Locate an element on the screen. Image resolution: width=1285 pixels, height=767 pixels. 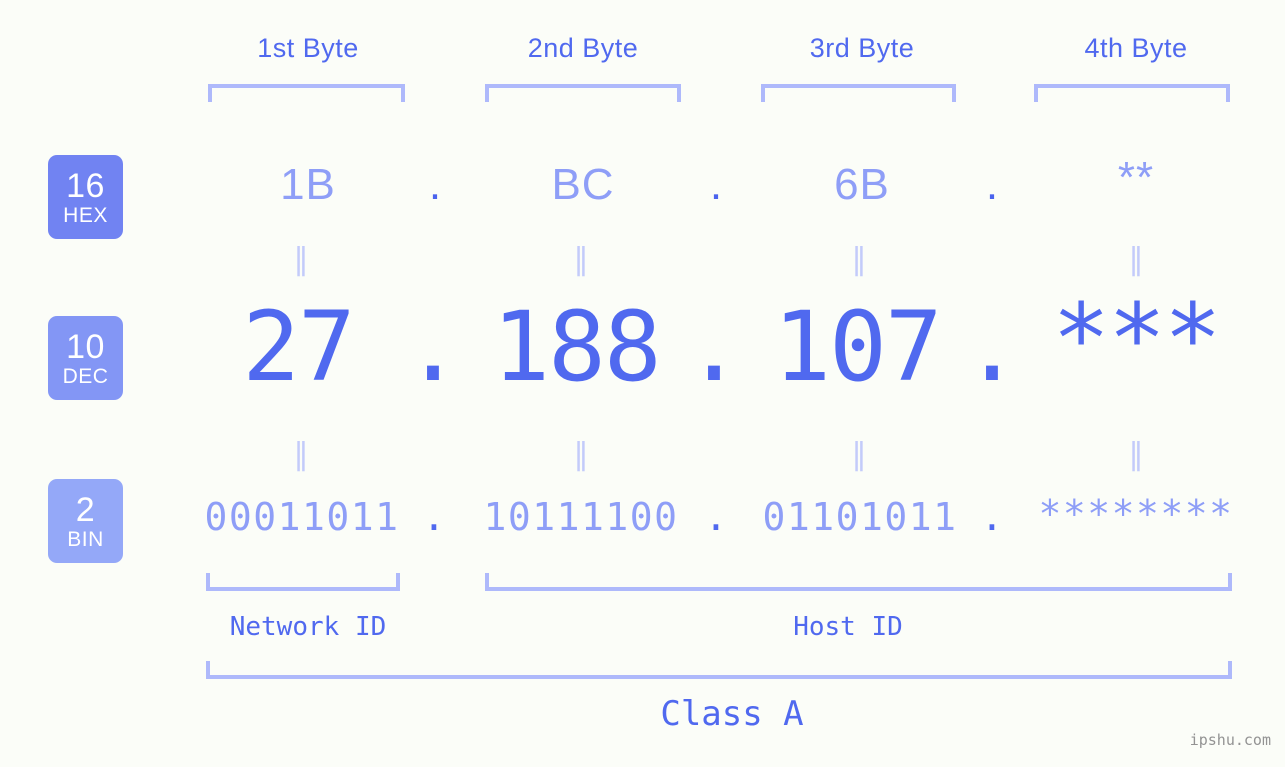
byte-header-1: 1st Byte is located at coordinates (308, 48).